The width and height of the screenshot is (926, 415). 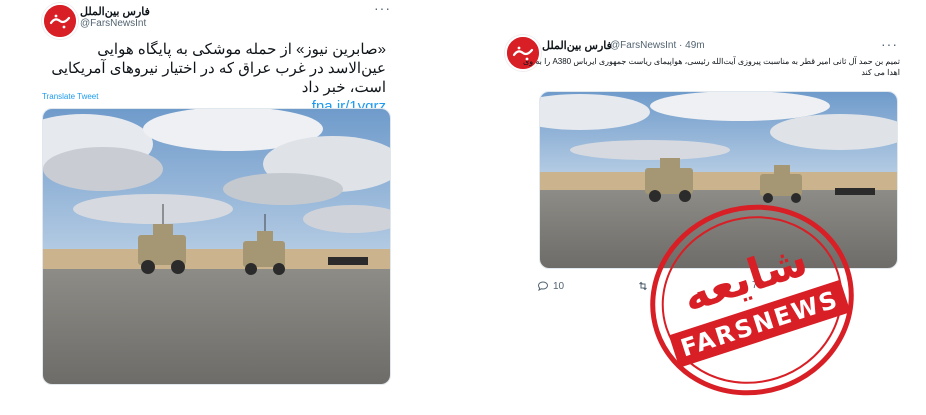 What do you see at coordinates (559, 286) in the screenshot?
I see `reply-count: 10` at bounding box center [559, 286].